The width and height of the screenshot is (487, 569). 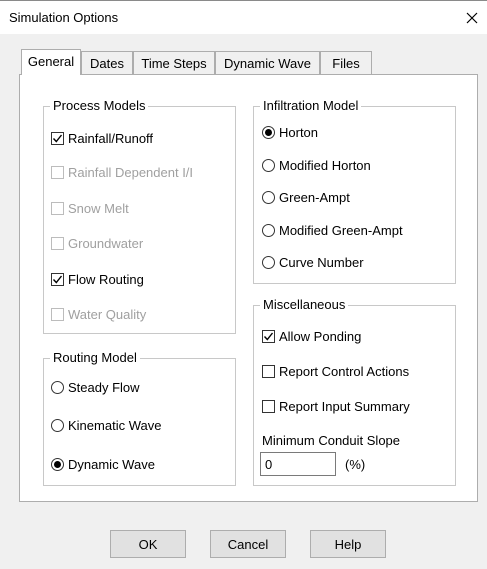 I want to click on rainfall-dependent-ii-checkbox: Rainfall Dependent I/I, so click(x=122, y=172).